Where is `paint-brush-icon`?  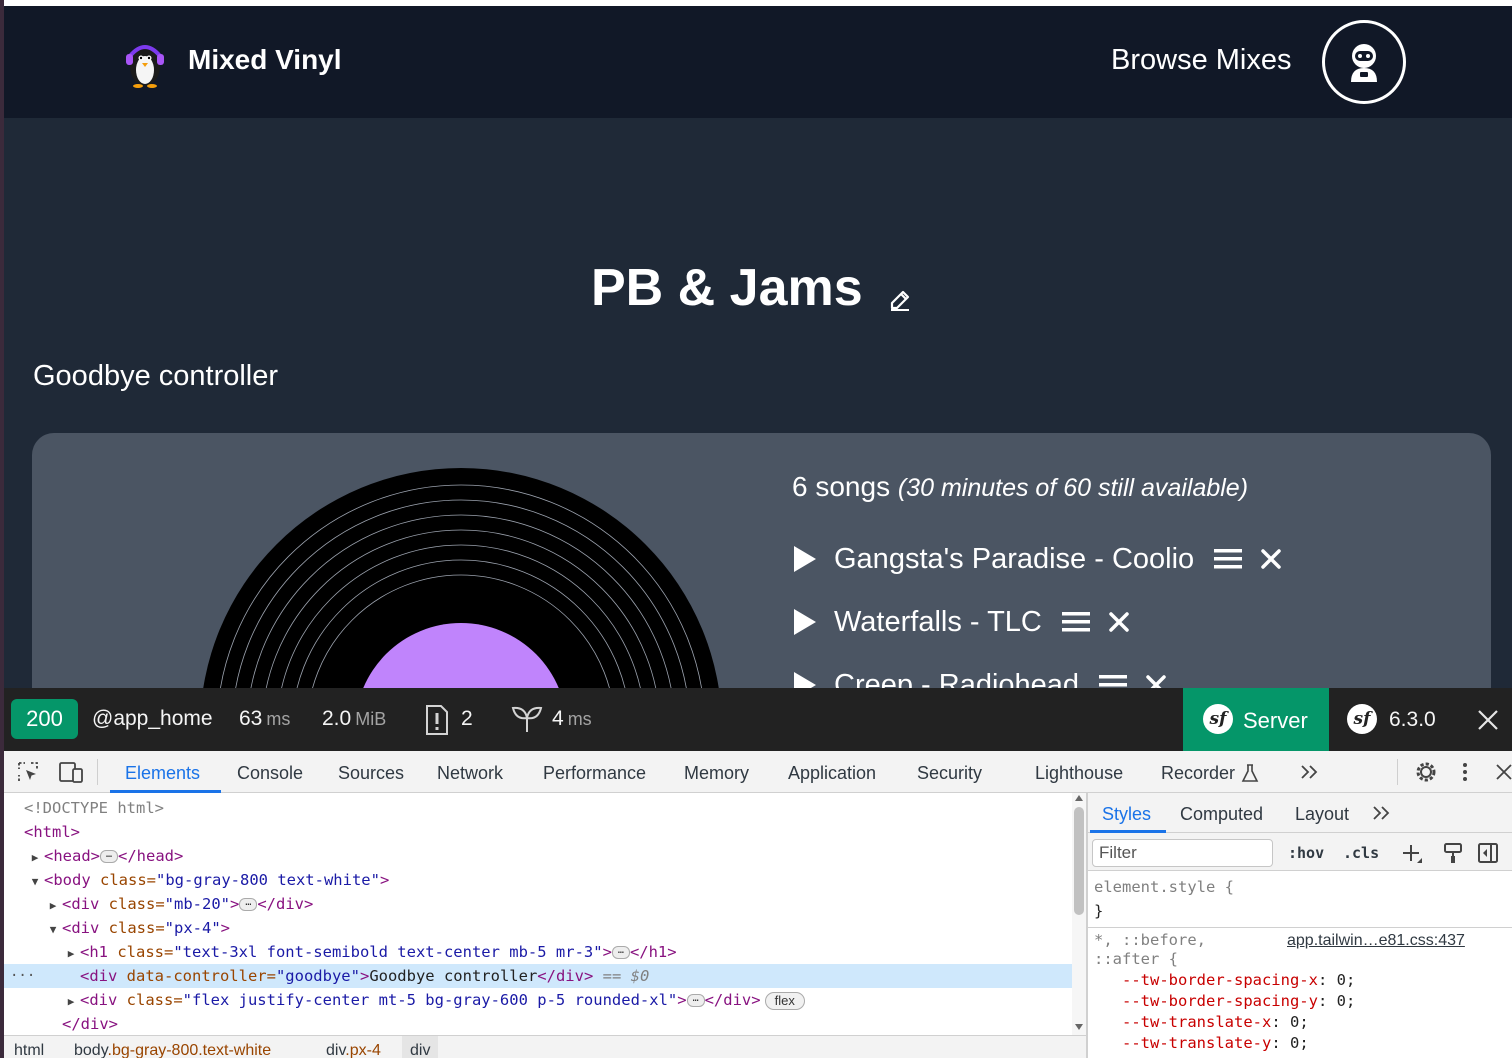 paint-brush-icon is located at coordinates (1453, 853).